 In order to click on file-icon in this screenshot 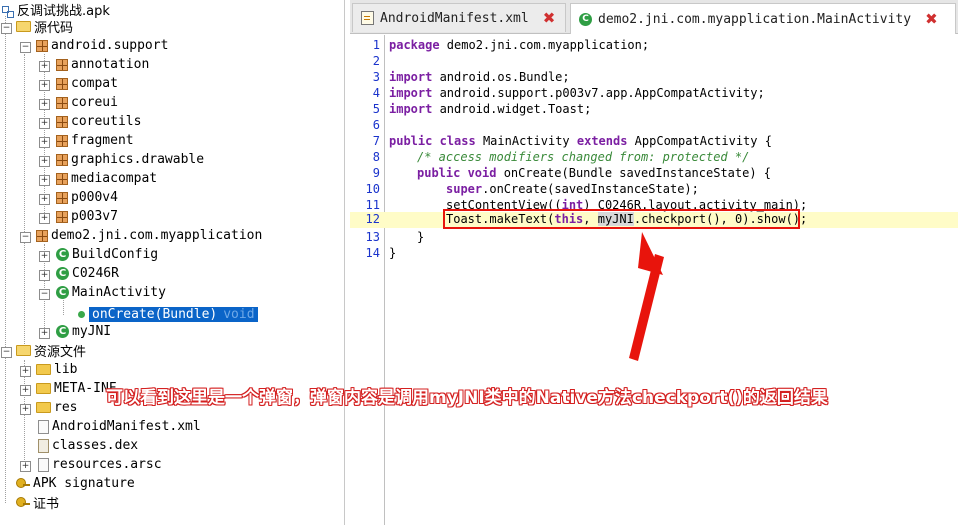, I will do `click(43, 426)`.